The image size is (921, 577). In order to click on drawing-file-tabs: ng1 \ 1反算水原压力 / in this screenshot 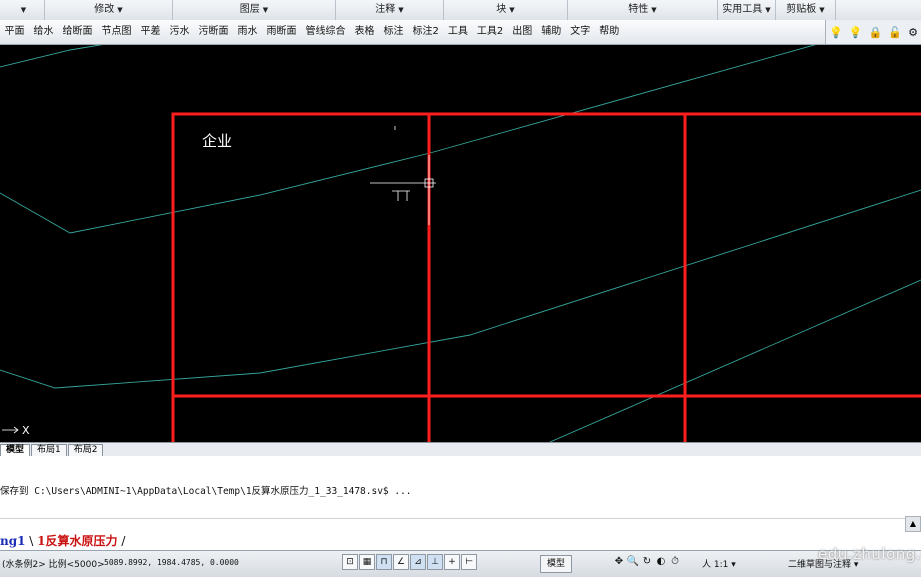, I will do `click(62, 540)`.